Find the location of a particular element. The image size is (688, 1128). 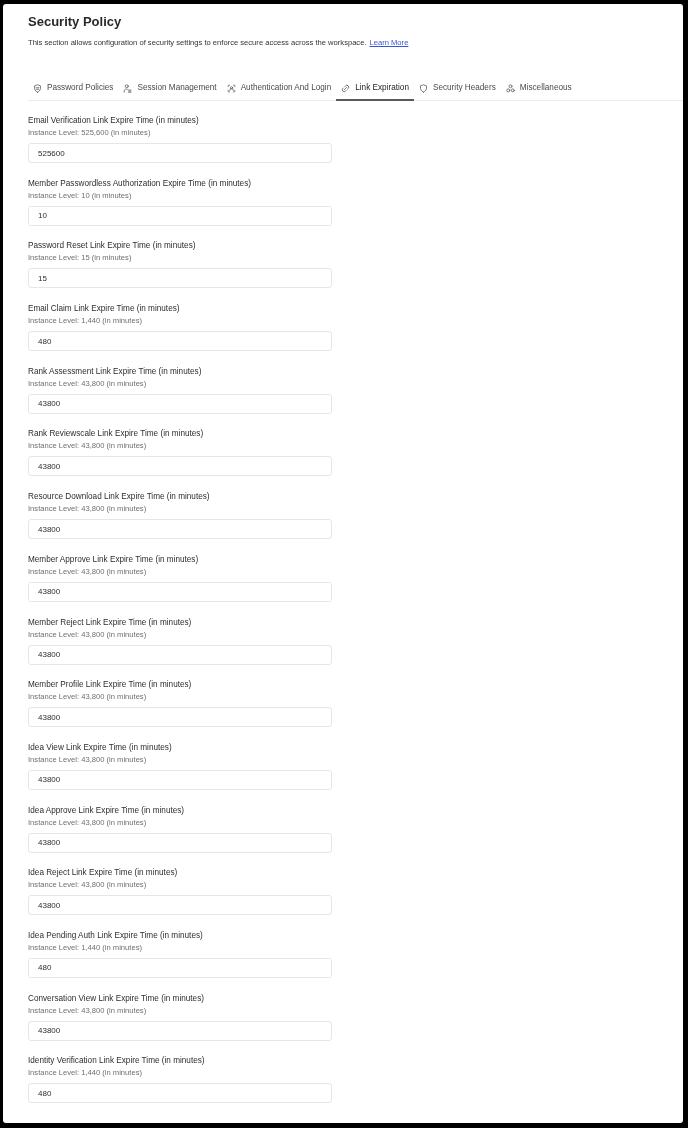

settings-tab: Authentication And Login is located at coordinates (279, 88).